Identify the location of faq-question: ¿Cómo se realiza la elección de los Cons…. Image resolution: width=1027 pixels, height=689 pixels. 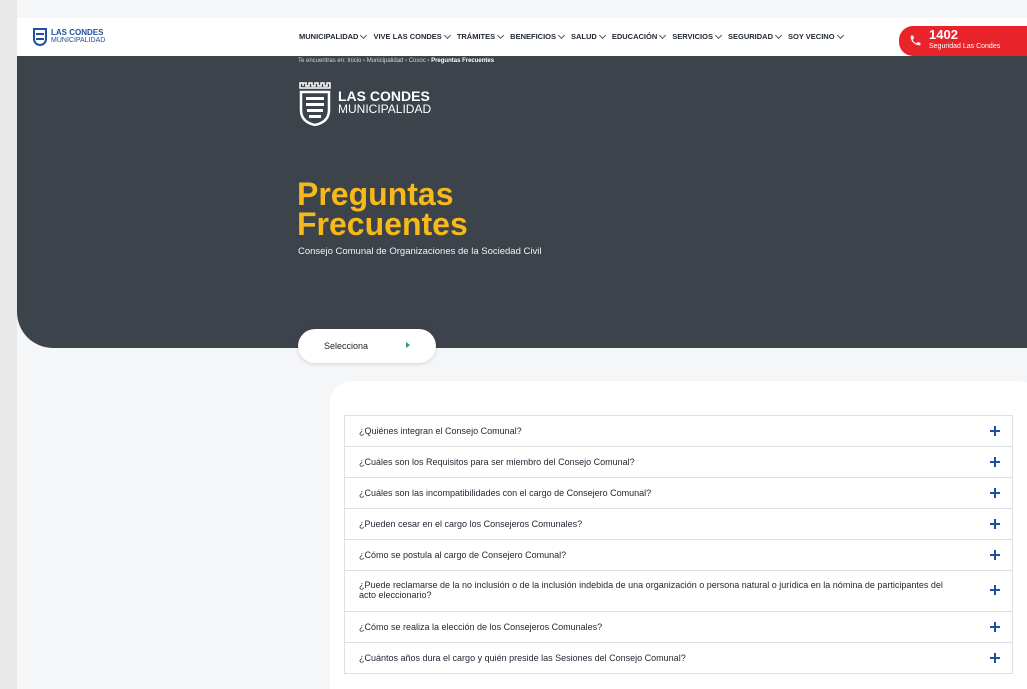
(481, 627).